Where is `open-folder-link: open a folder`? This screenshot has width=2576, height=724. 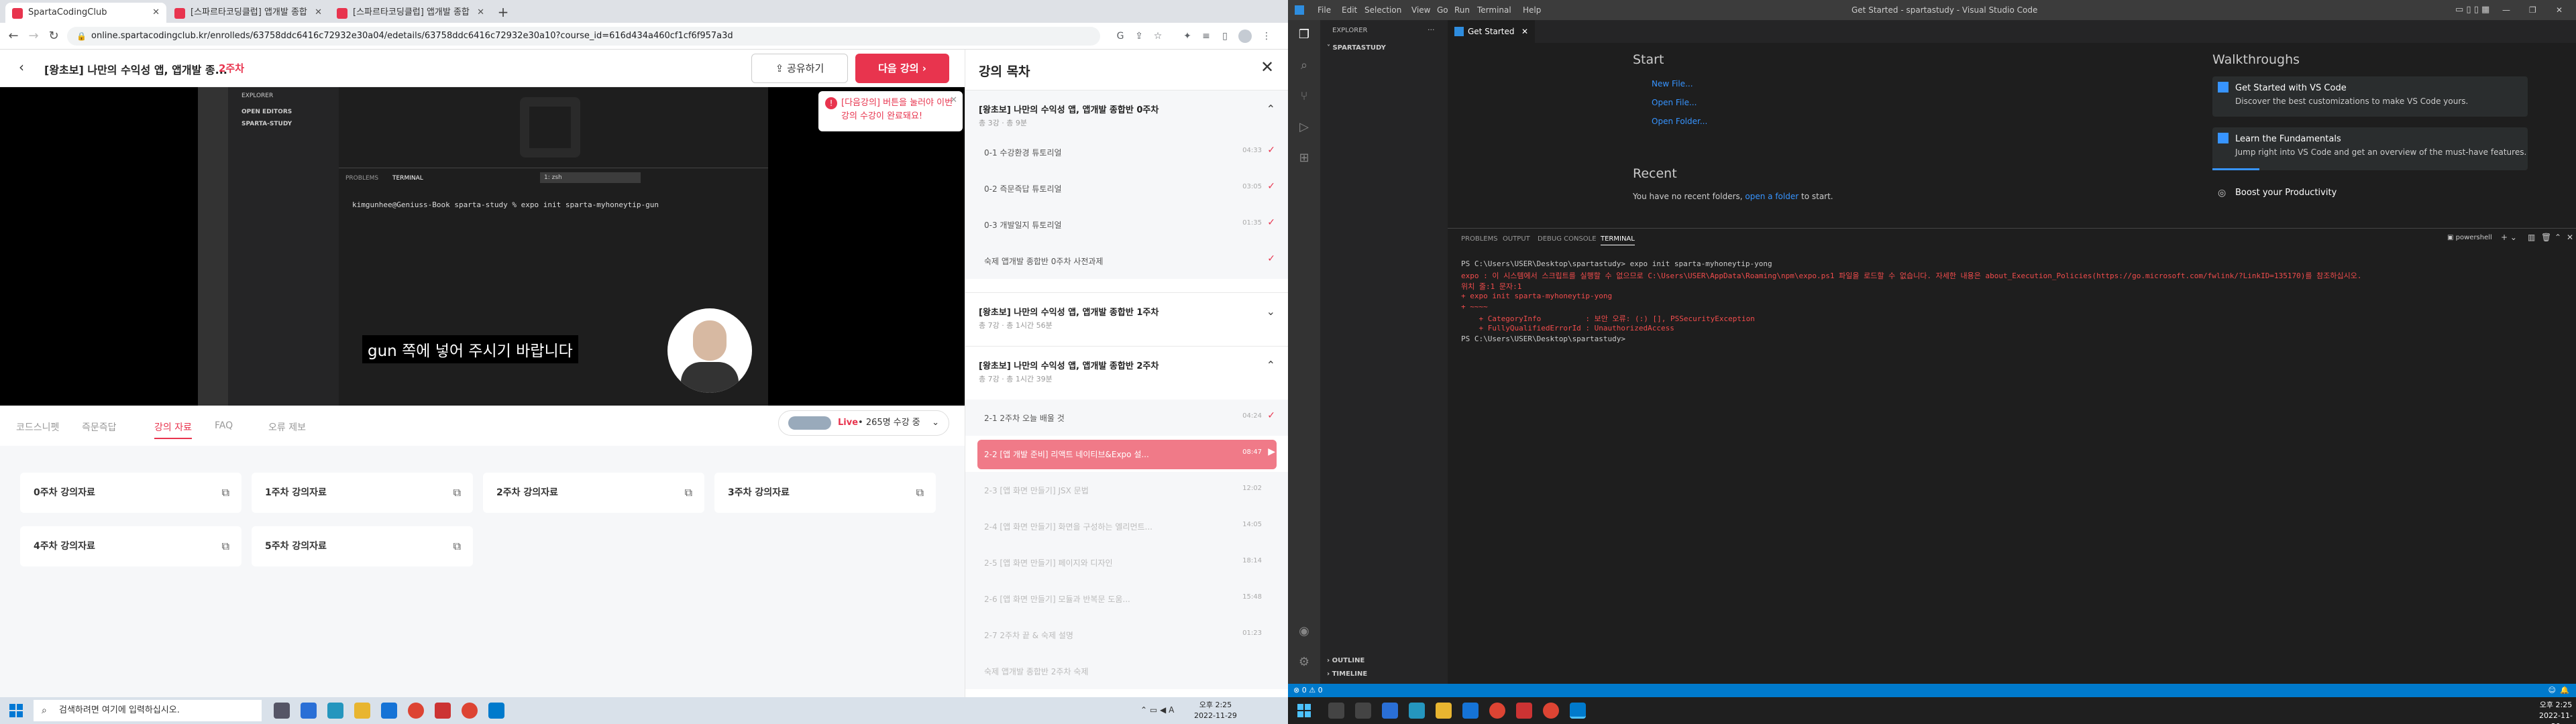 open-folder-link: open a folder is located at coordinates (1772, 196).